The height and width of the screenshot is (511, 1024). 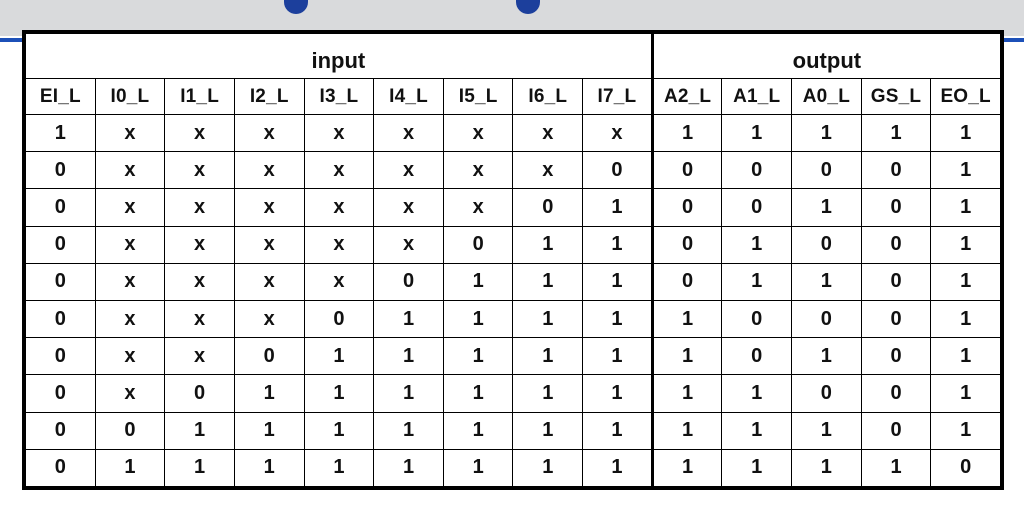 I want to click on column-header-i4-l: I4_L, so click(x=408, y=96).